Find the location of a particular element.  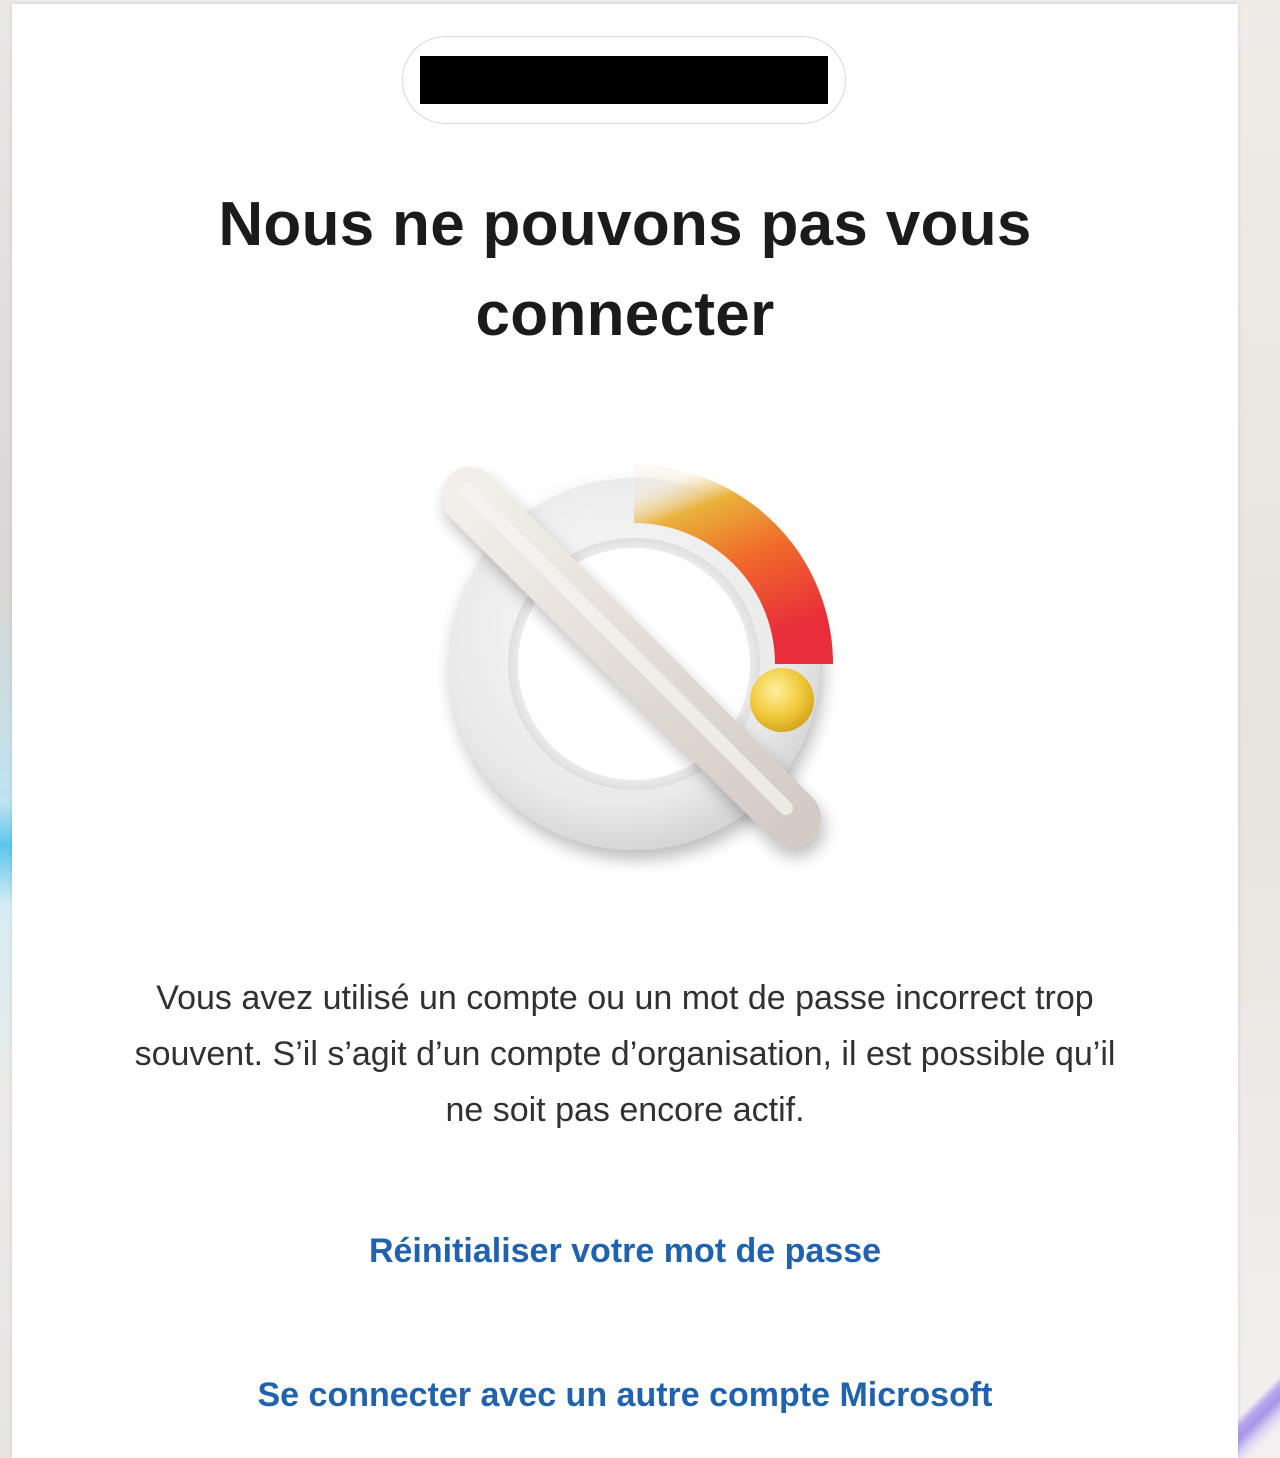

page-title: Nous ne pouvons pas vous connecter is located at coordinates (625, 270).